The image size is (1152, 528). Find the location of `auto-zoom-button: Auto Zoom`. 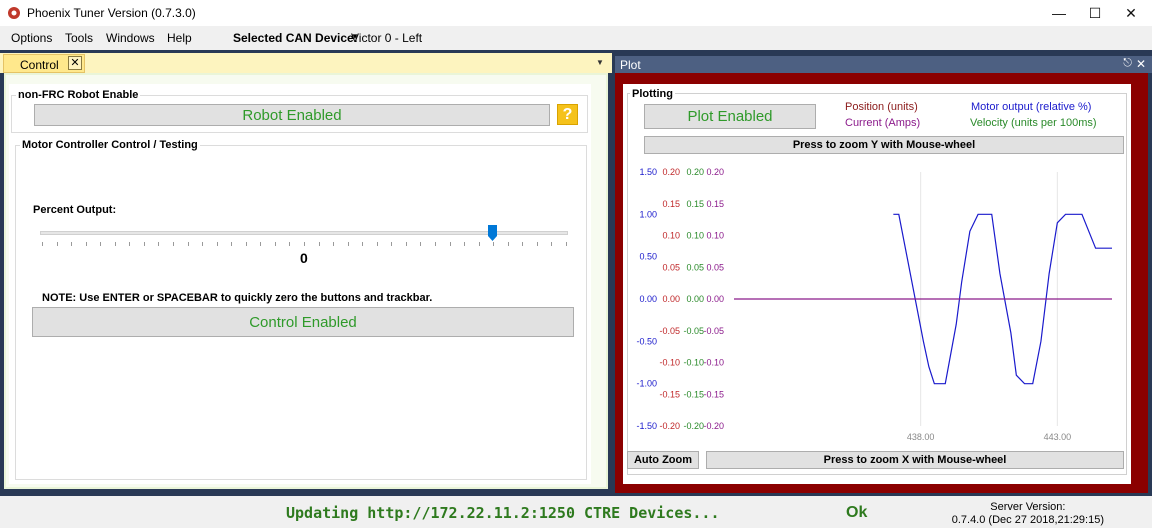

auto-zoom-button: Auto Zoom is located at coordinates (663, 460).